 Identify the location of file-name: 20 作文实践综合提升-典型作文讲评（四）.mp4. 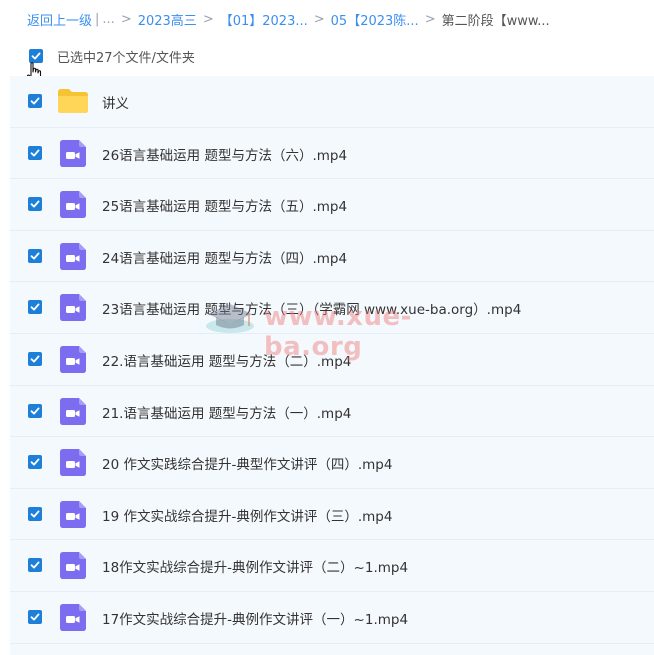
(247, 463).